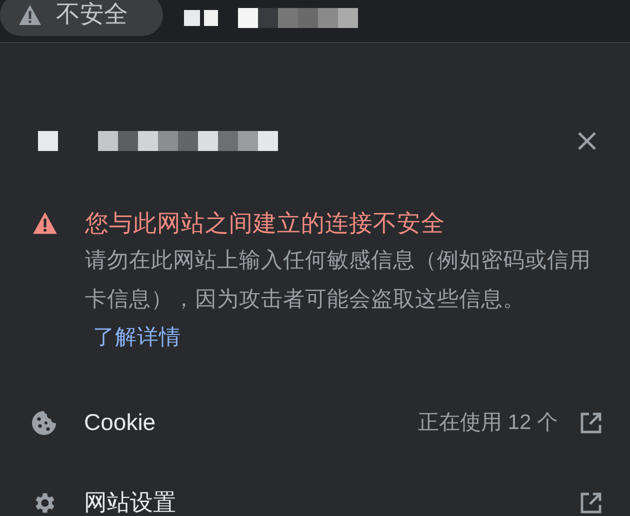  I want to click on site-settings-row: 网站设置, so click(315, 499).